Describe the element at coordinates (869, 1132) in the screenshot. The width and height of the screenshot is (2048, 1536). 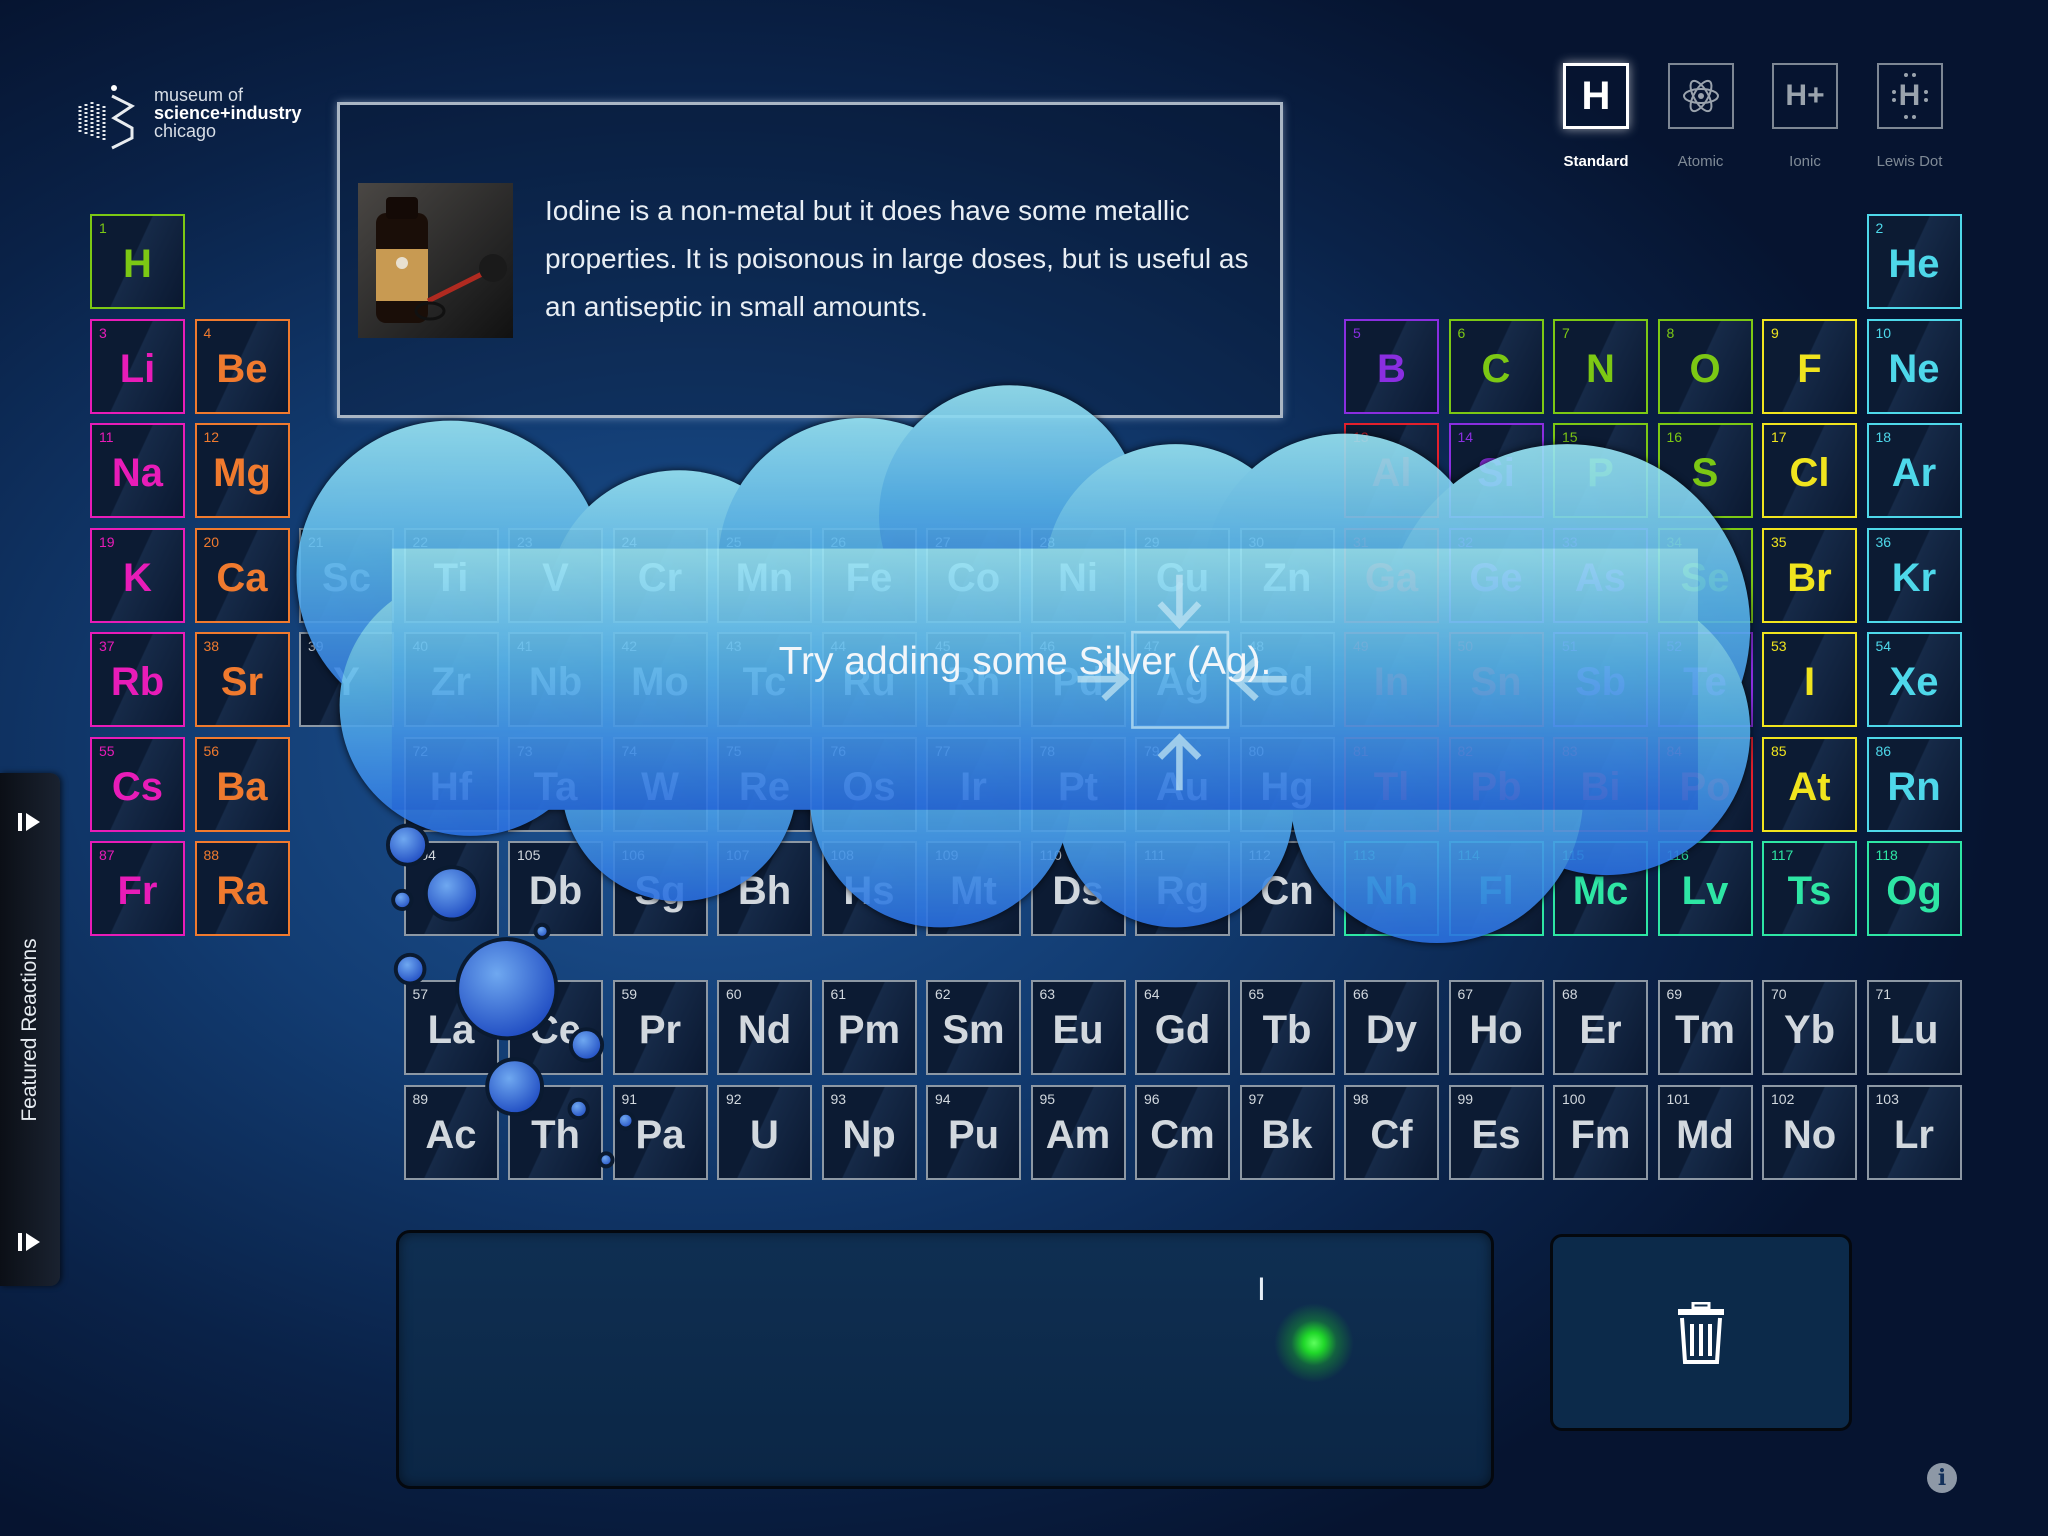
I see `element-np: 93 Np` at that location.